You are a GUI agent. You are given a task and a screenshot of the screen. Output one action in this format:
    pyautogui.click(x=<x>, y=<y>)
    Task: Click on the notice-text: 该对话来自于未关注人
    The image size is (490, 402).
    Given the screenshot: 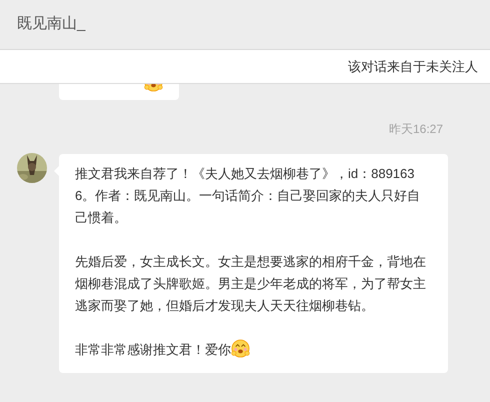 What is the action you would take?
    pyautogui.click(x=413, y=67)
    